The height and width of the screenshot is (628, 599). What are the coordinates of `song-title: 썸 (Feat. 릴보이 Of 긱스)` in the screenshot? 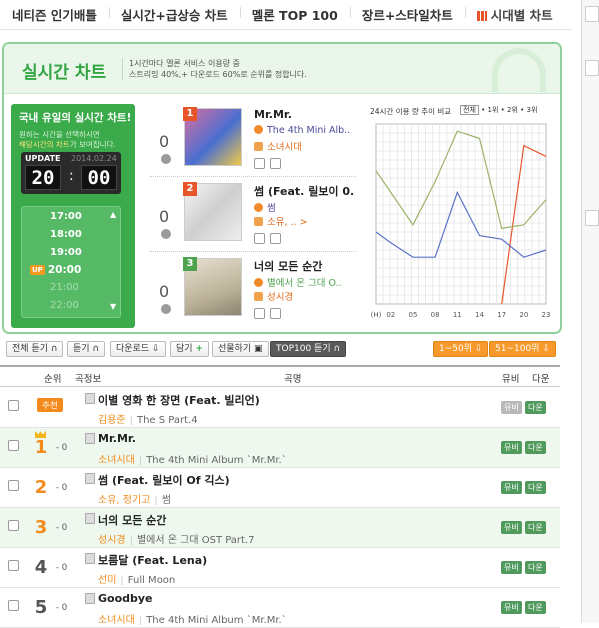 It's located at (164, 480).